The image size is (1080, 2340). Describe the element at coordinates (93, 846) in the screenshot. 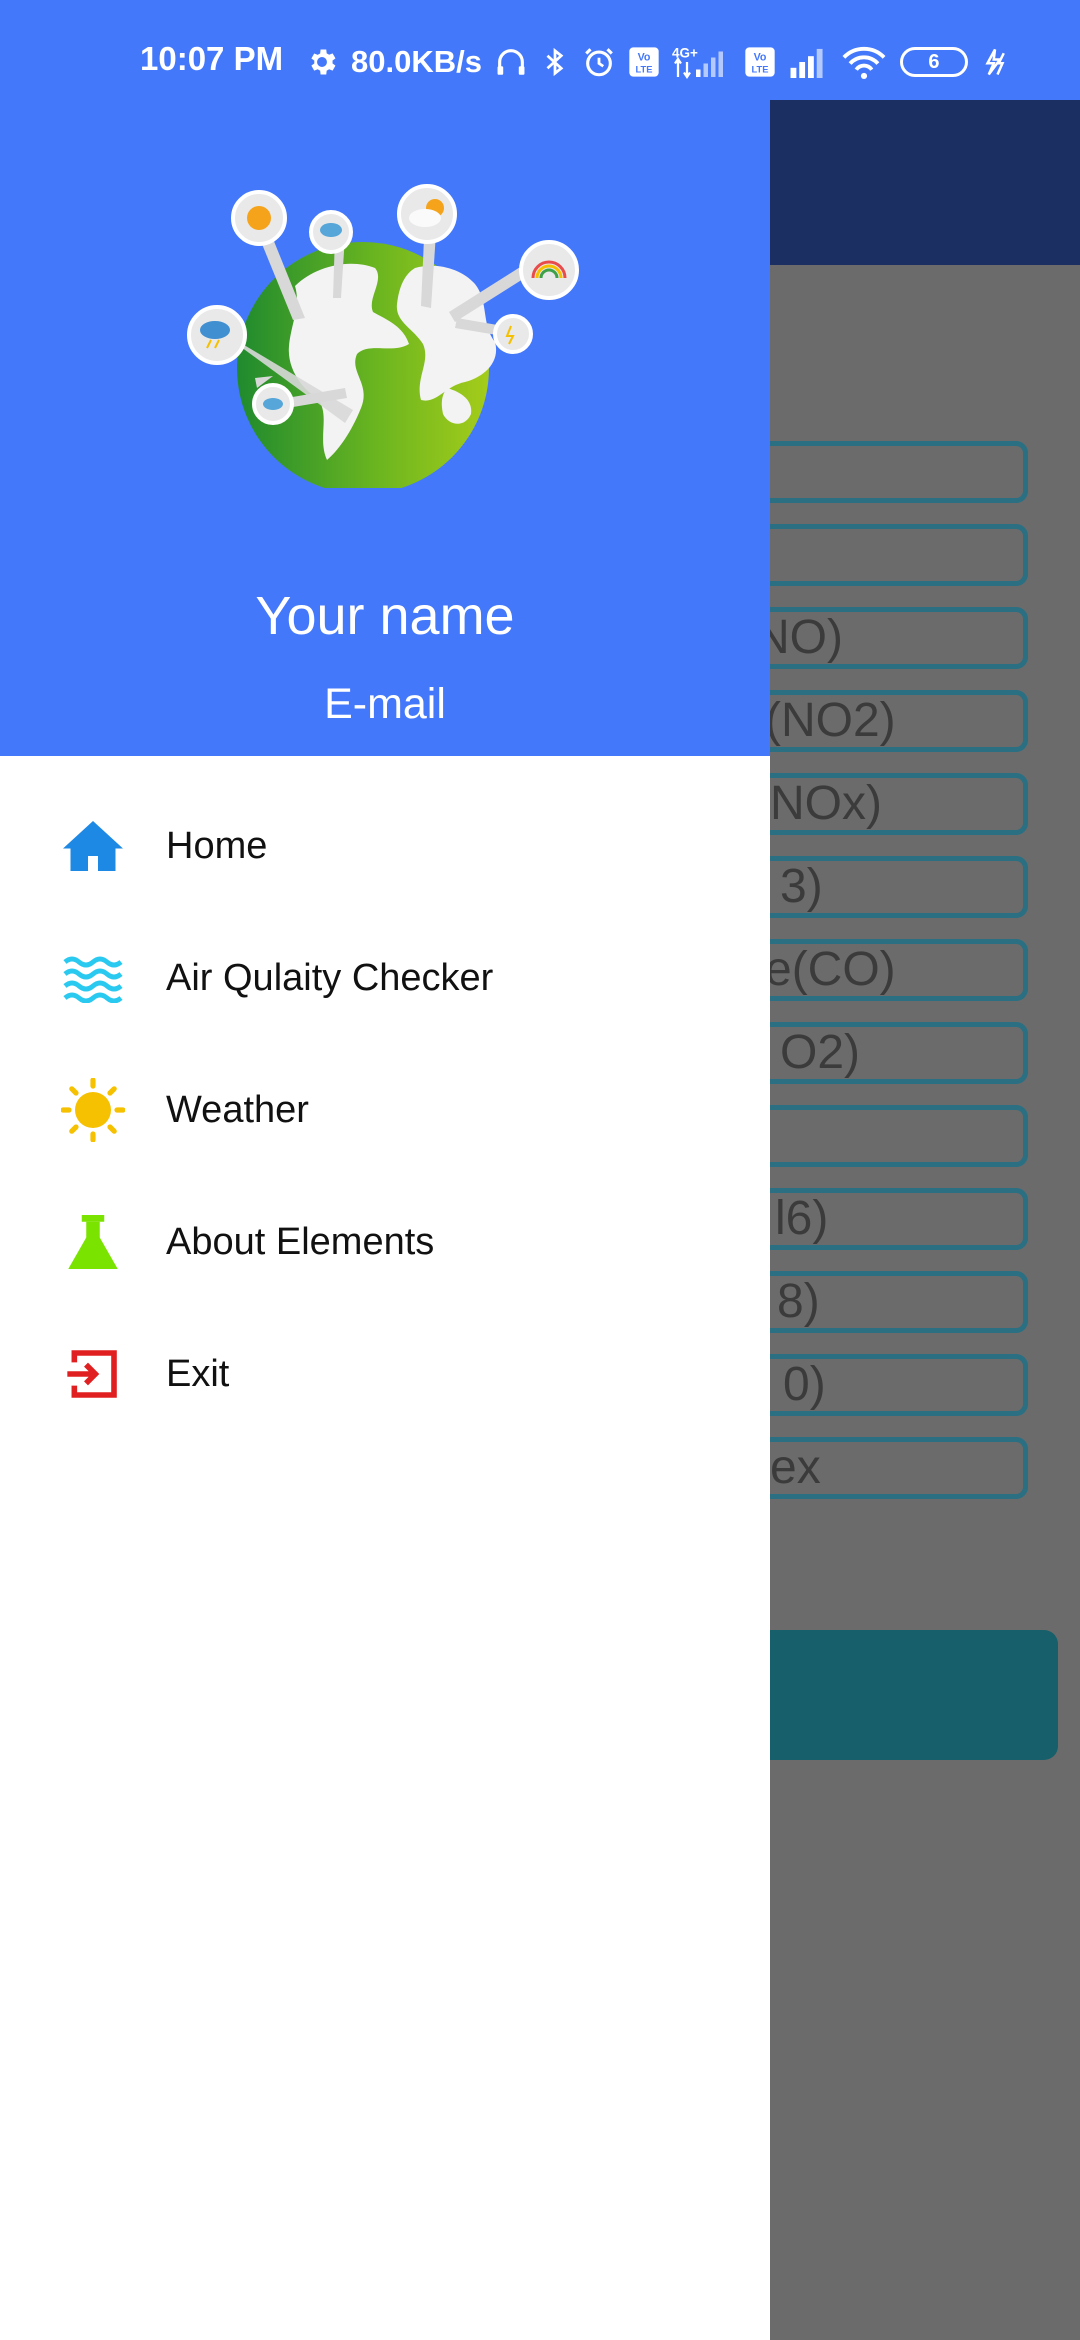

I see `home-icon` at that location.